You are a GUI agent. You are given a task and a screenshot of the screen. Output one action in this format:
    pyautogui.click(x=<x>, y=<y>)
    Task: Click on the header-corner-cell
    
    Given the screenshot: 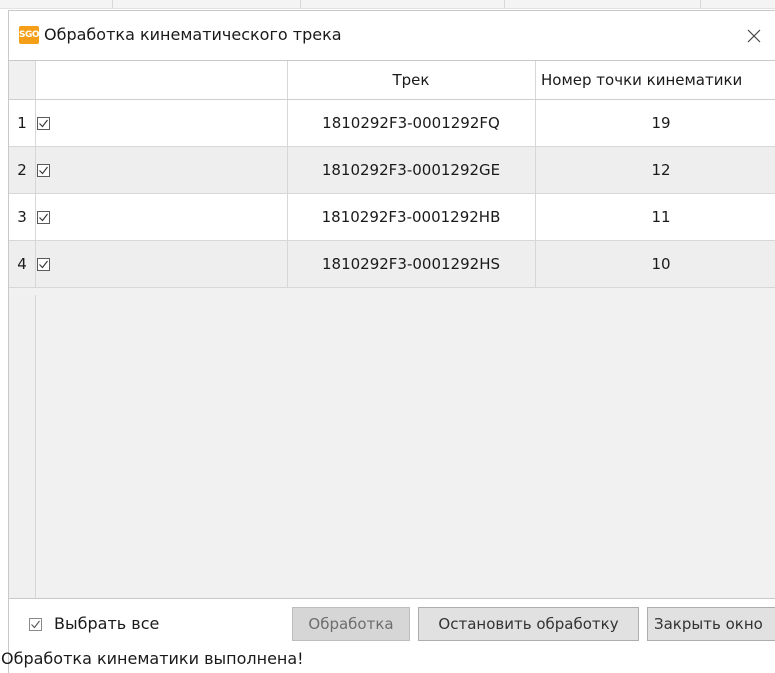 What is the action you would take?
    pyautogui.click(x=22, y=80)
    